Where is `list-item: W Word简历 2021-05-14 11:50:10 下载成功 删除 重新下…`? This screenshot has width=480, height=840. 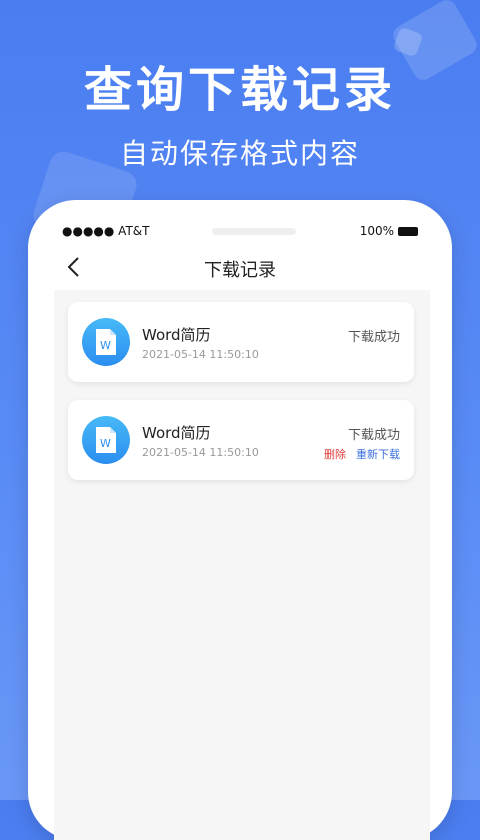 list-item: W Word简历 2021-05-14 11:50:10 下载成功 删除 重新下… is located at coordinates (241, 440).